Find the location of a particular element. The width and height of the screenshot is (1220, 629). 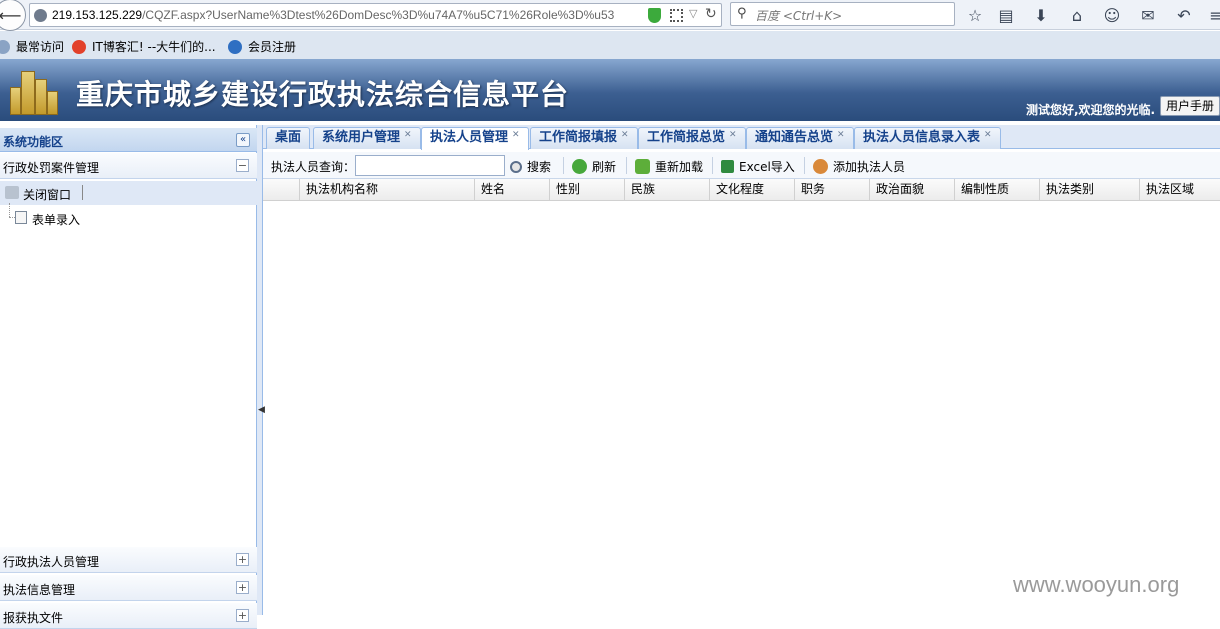

add-person-button: 添加执法人员 is located at coordinates (859, 166).